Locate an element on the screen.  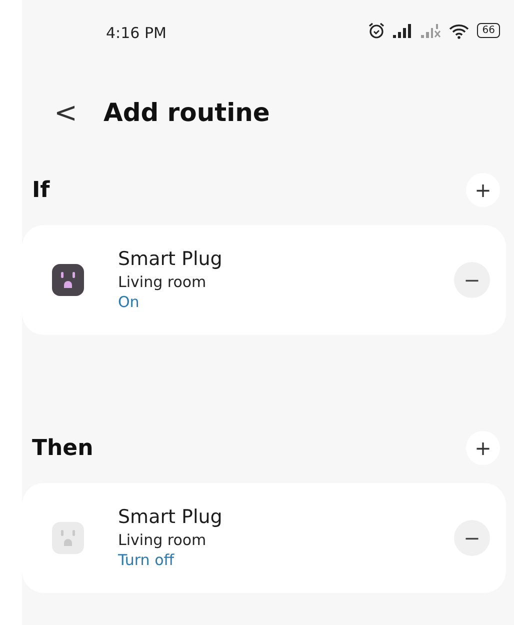
device-action: On is located at coordinates (129, 302).